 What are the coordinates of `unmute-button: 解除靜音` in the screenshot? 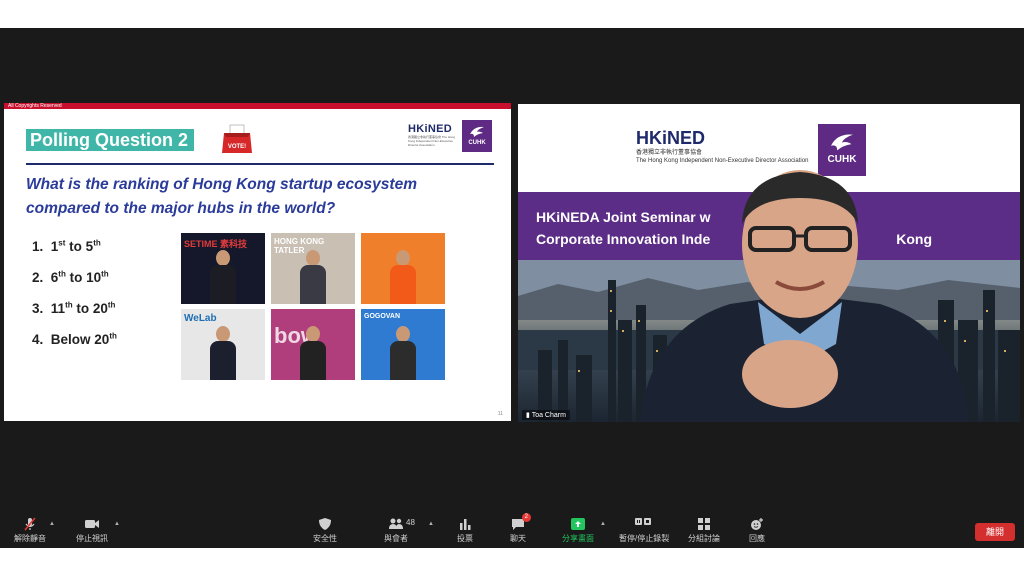 It's located at (30, 530).